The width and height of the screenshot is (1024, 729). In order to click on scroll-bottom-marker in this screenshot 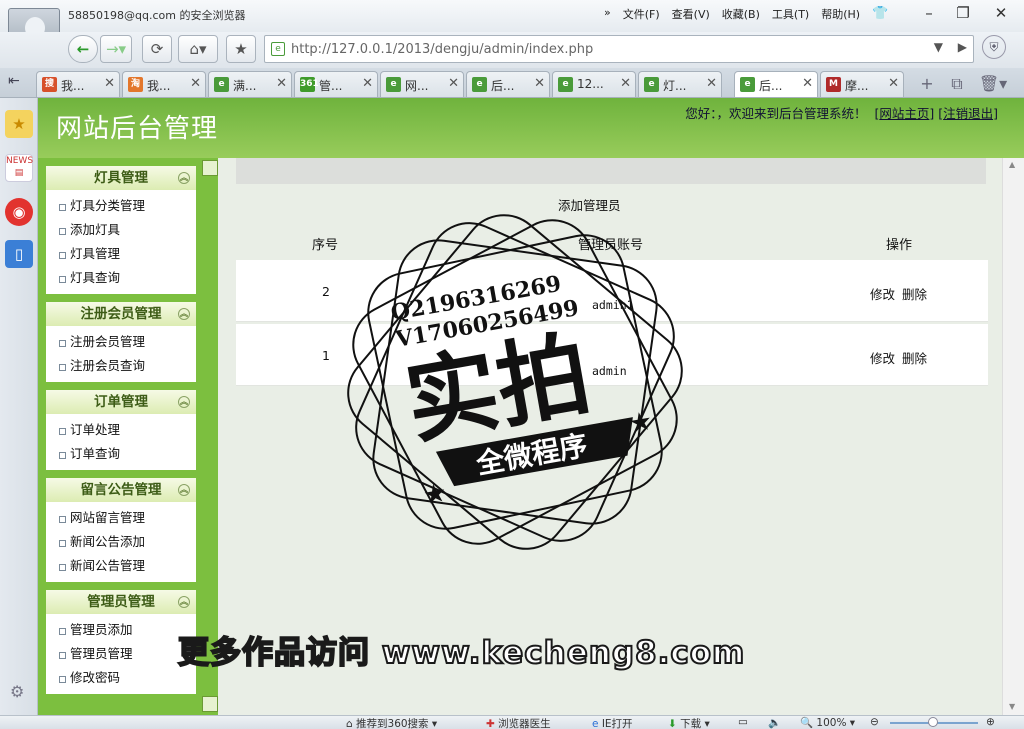, I will do `click(210, 704)`.